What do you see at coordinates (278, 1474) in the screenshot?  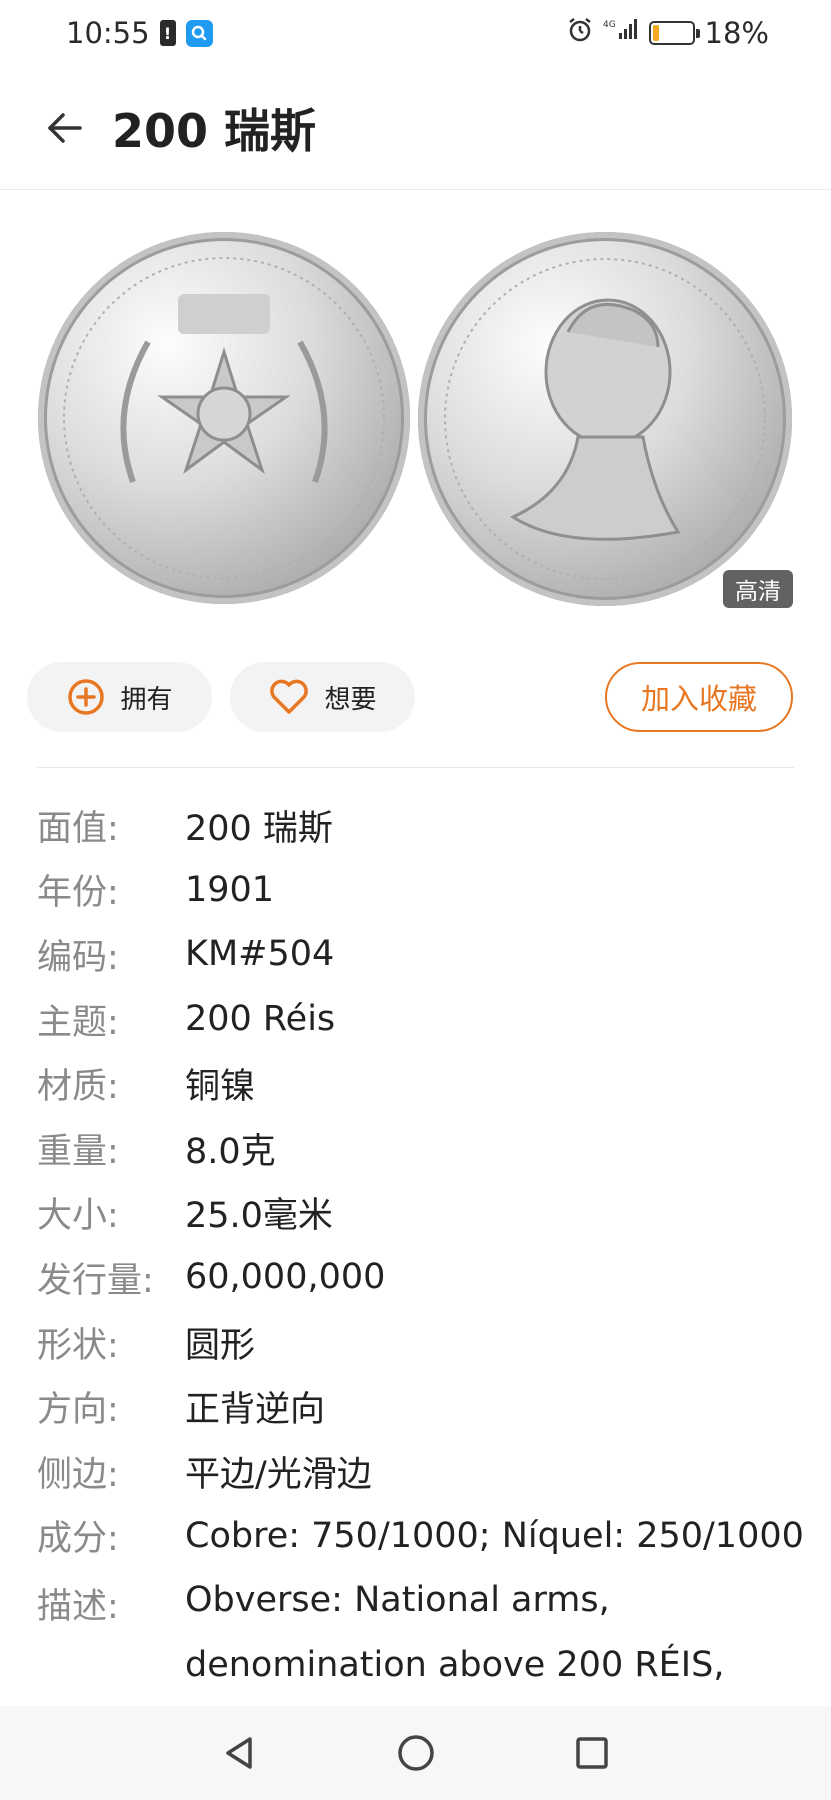 I see `detail-value: 平边/光滑边` at bounding box center [278, 1474].